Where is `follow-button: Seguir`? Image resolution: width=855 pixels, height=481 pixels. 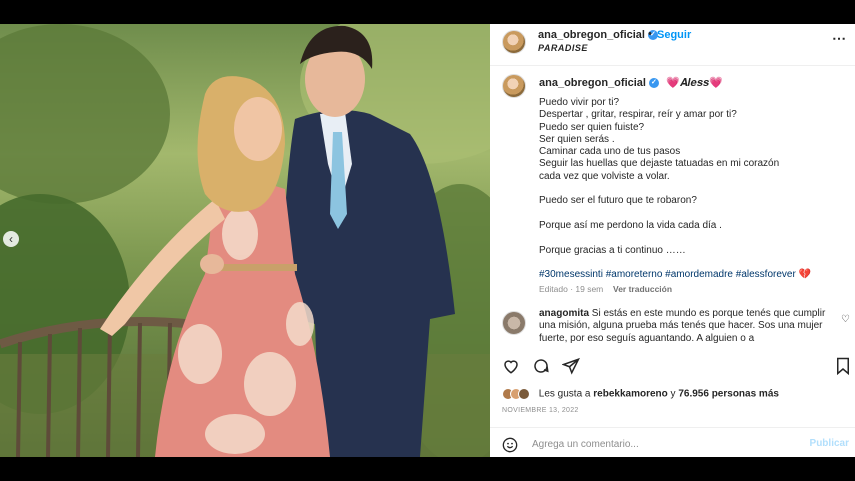 follow-button: Seguir is located at coordinates (674, 35).